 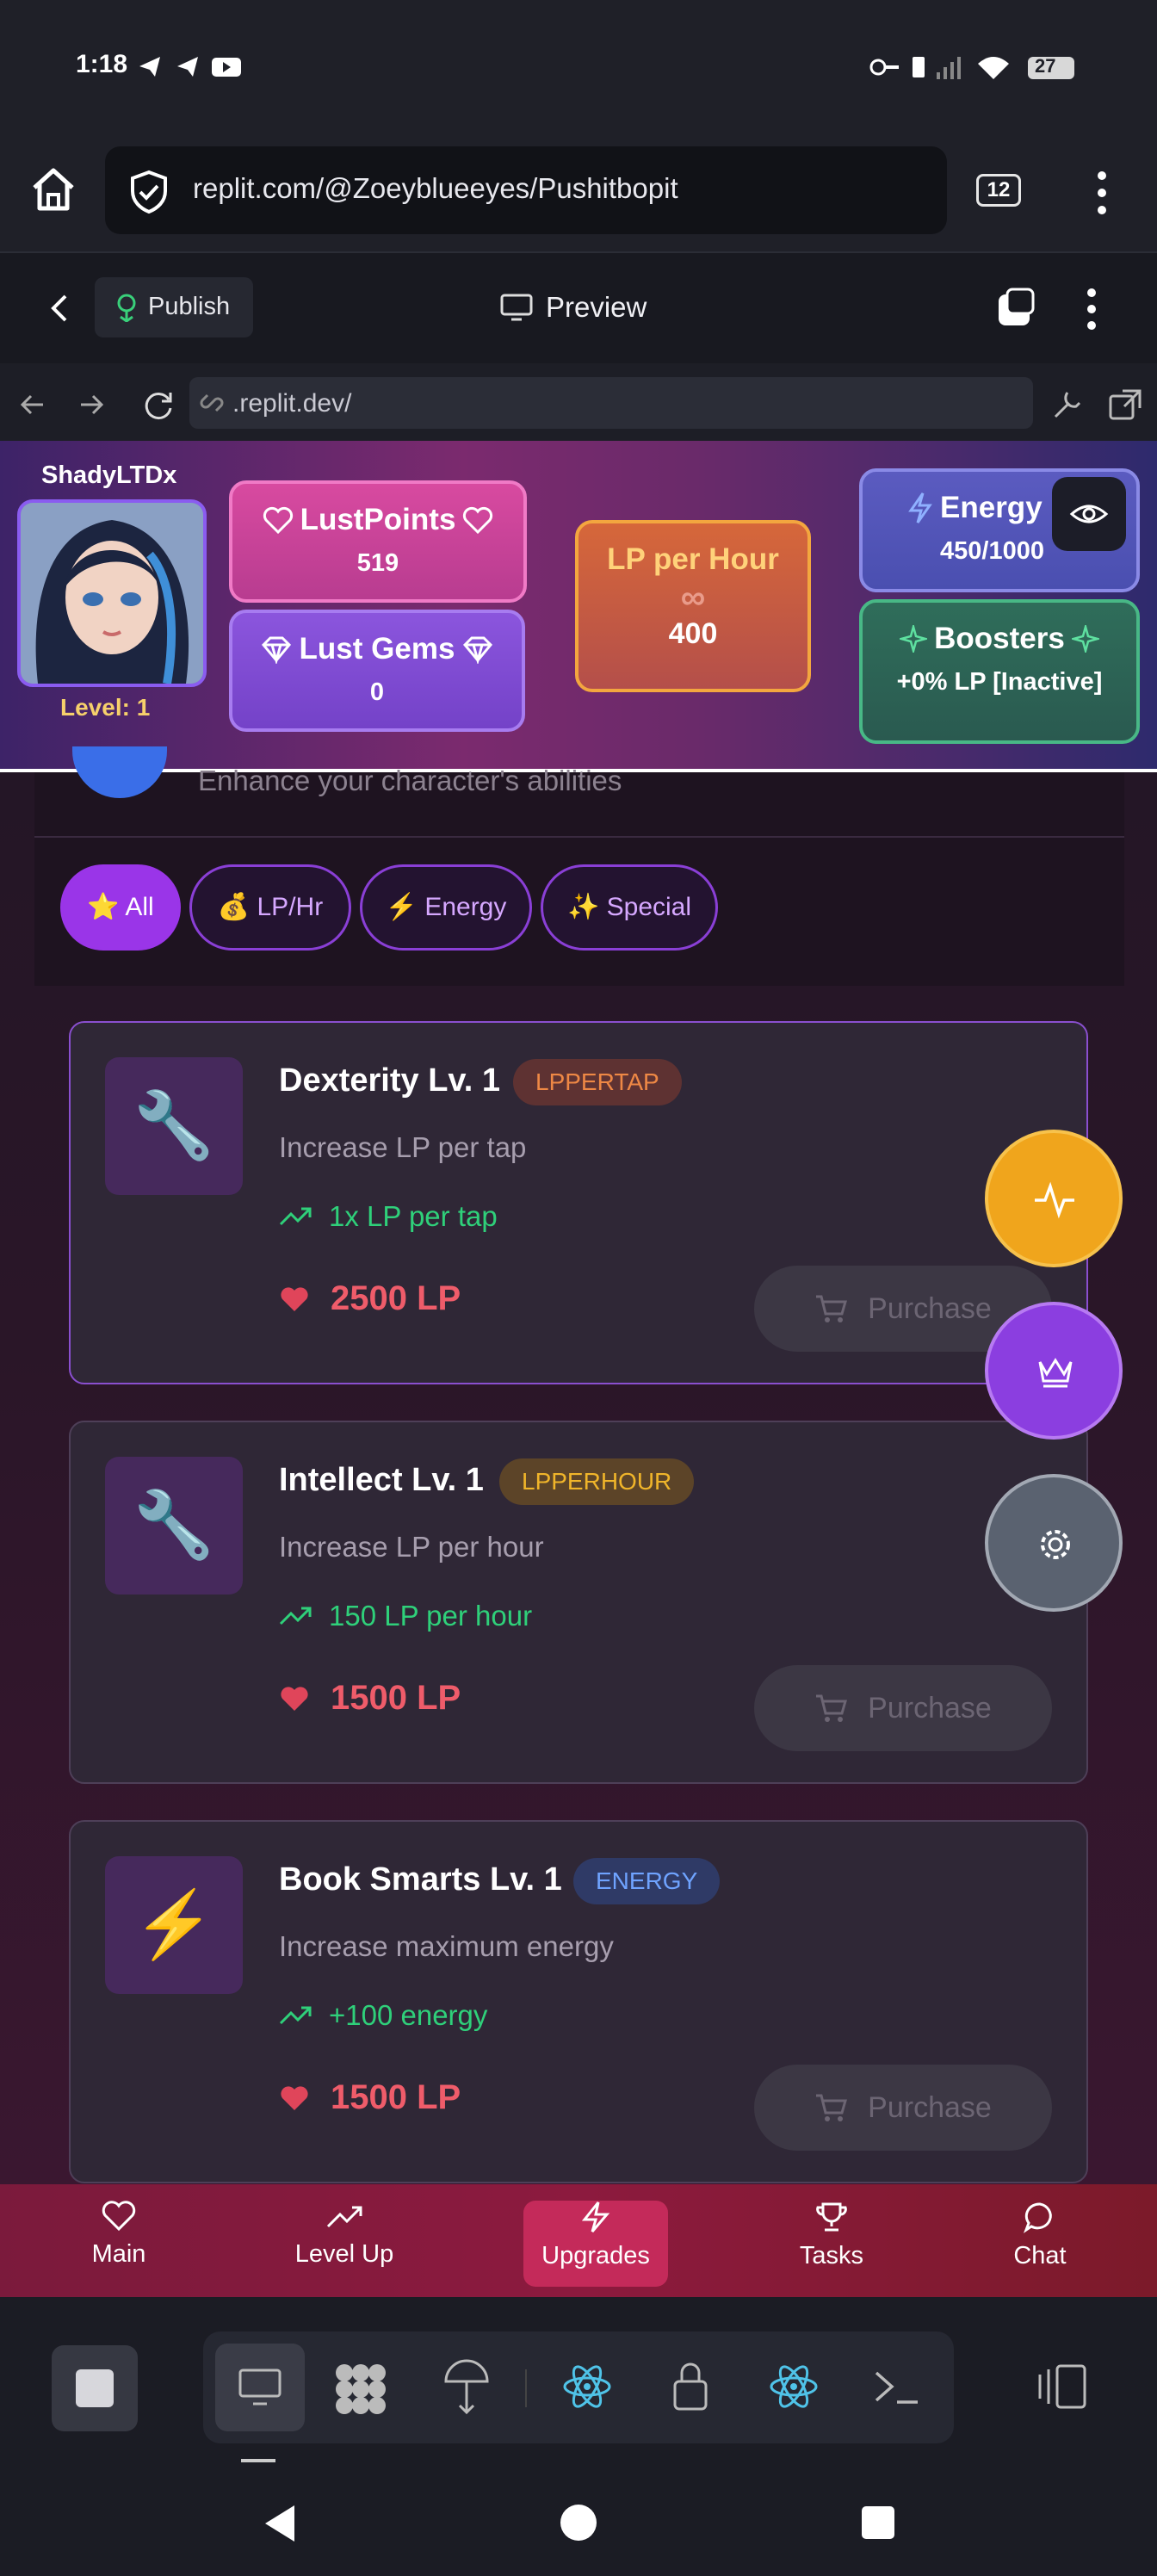 I want to click on lust-gems-value: 0, so click(x=377, y=692).